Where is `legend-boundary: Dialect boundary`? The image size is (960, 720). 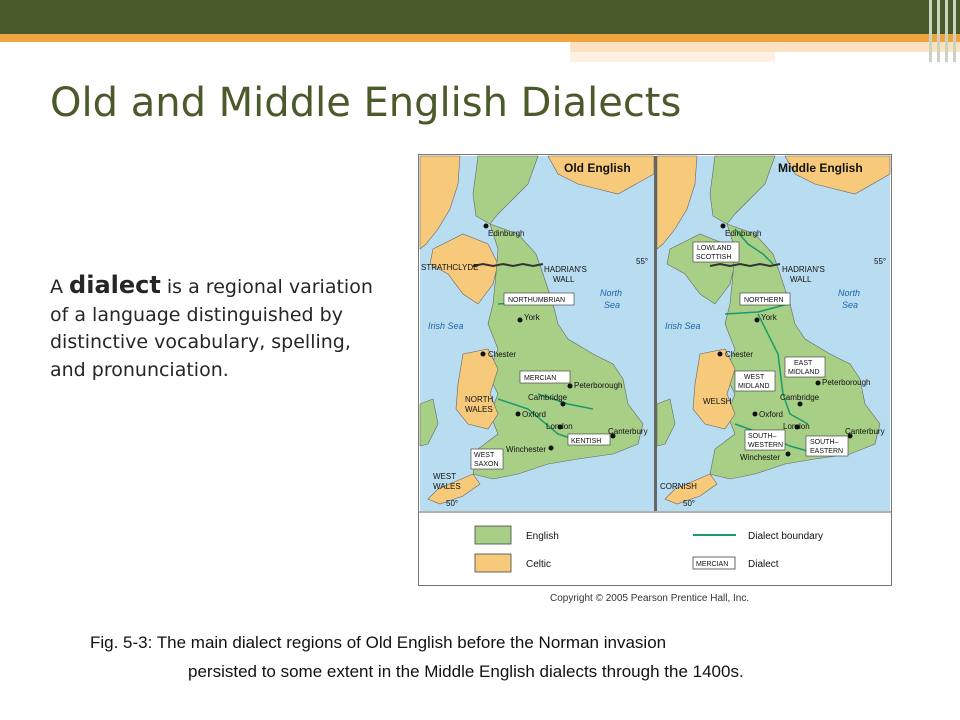 legend-boundary: Dialect boundary is located at coordinates (785, 536).